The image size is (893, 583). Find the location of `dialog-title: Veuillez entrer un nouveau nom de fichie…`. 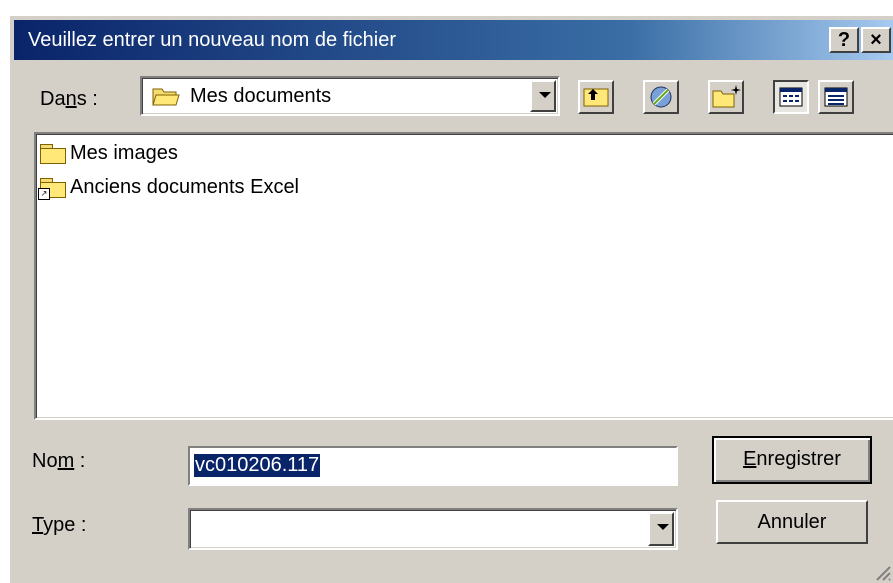

dialog-title: Veuillez entrer un nouveau nom de fichie… is located at coordinates (212, 40).